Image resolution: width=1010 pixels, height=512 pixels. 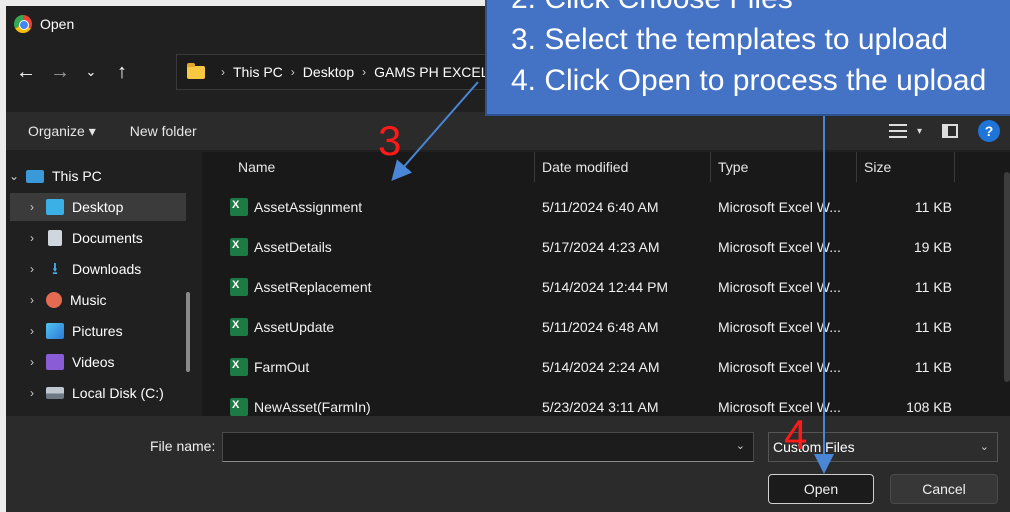 I want to click on view-options-icon, so click(x=897, y=131).